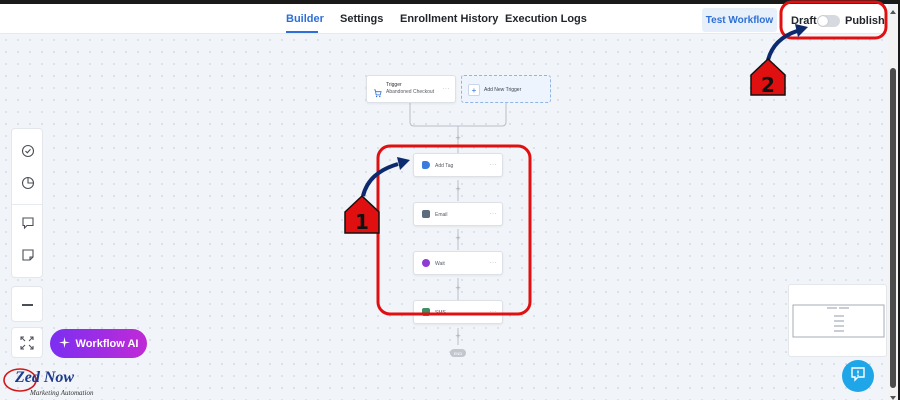  I want to click on logo-tagline: Marketing Automation, so click(62, 393).